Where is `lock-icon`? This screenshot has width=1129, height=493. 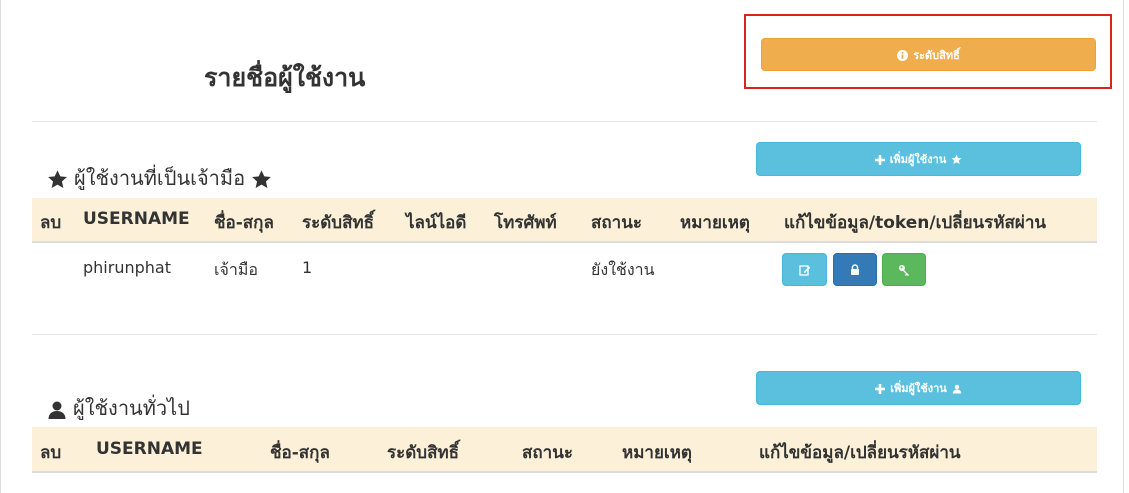 lock-icon is located at coordinates (855, 269).